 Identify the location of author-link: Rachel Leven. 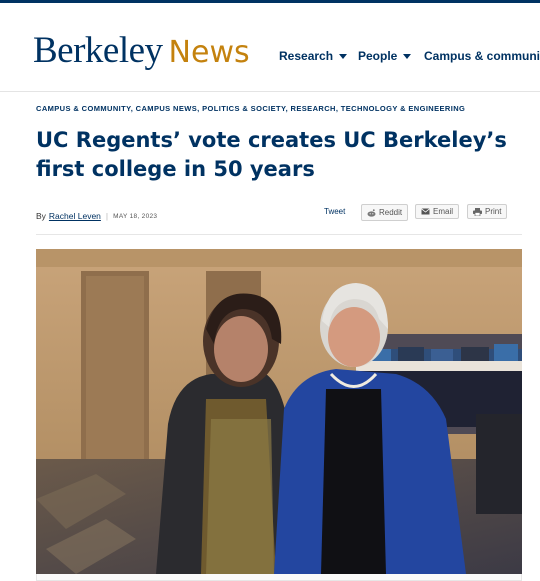
(75, 216).